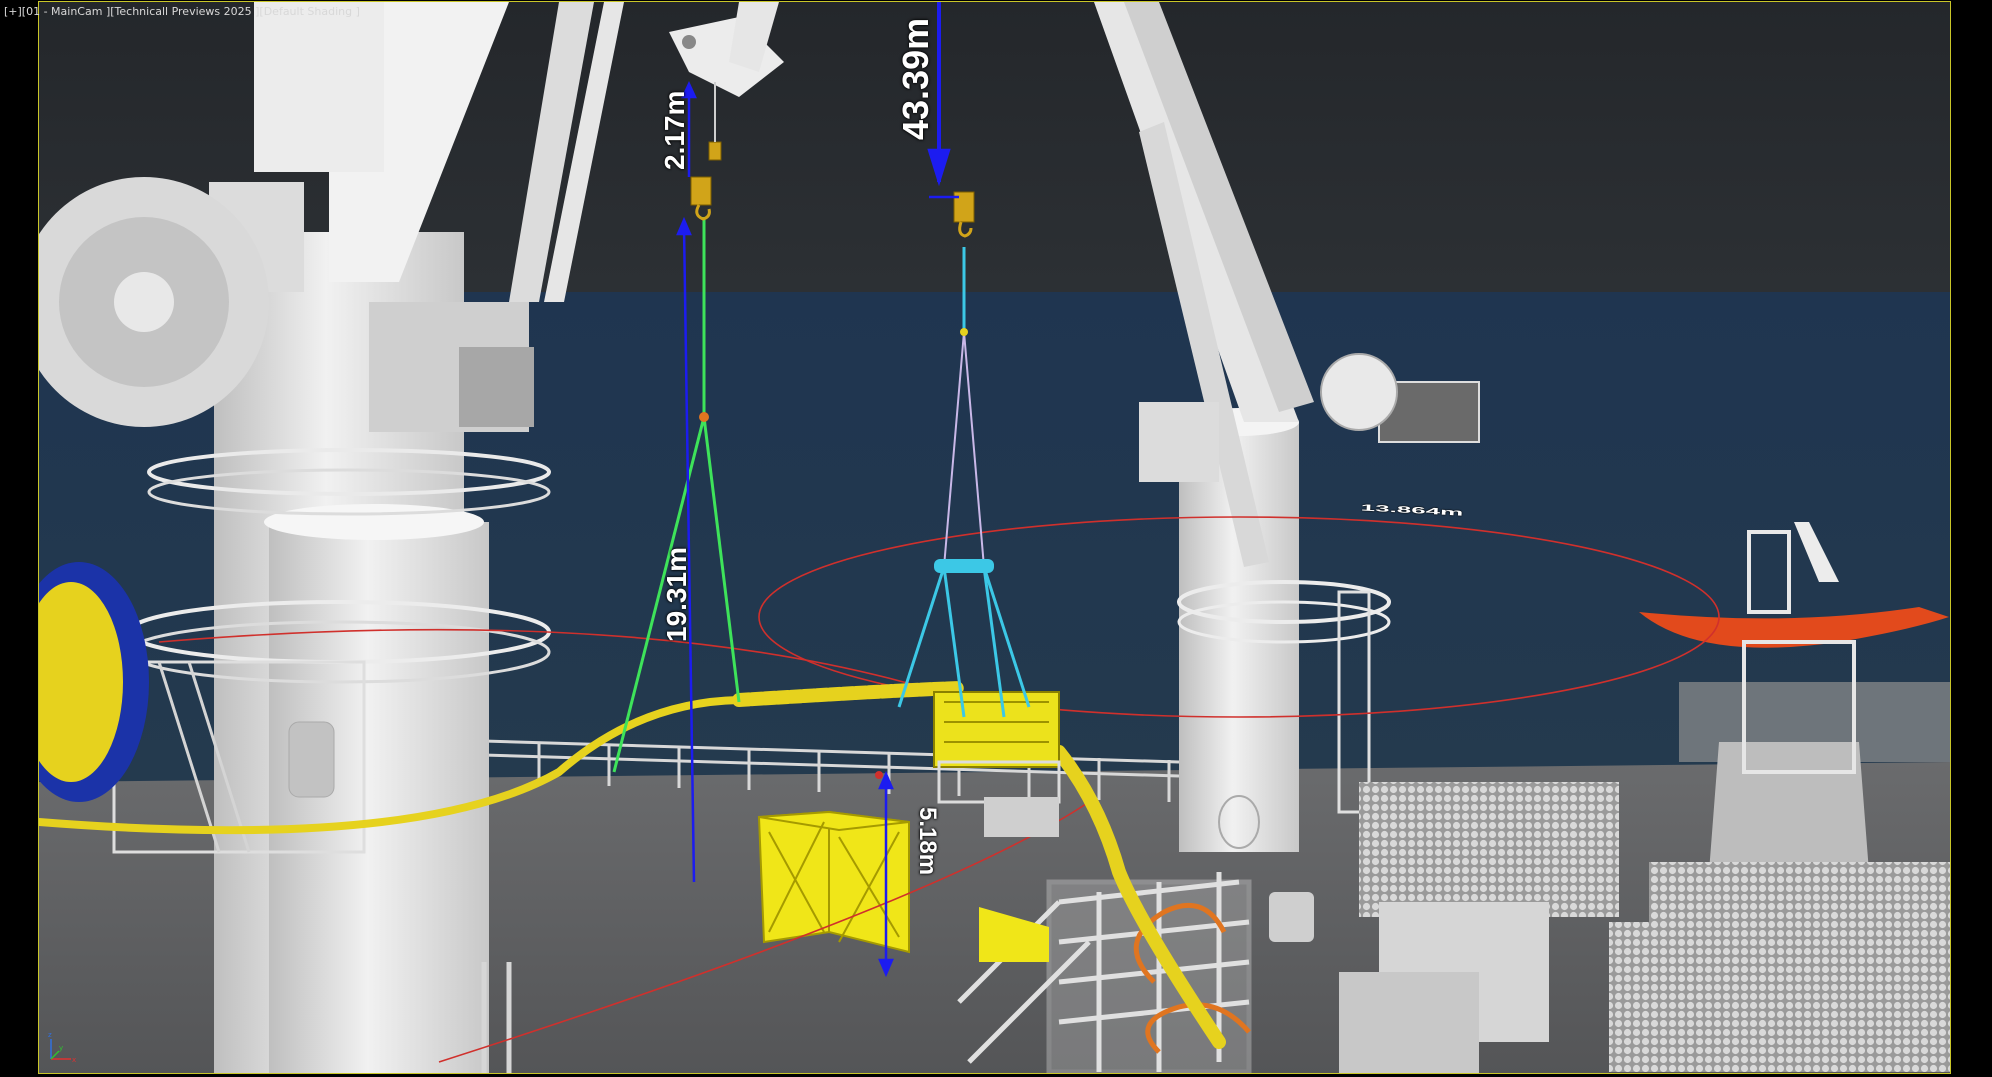 The image size is (1992, 1077). What do you see at coordinates (964, 566) in the screenshot?
I see `spreader-bar` at bounding box center [964, 566].